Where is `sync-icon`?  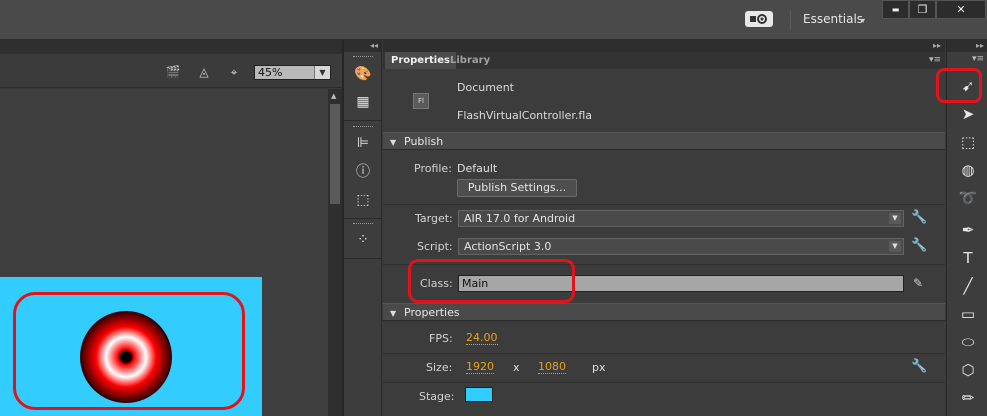
sync-icon is located at coordinates (758, 19).